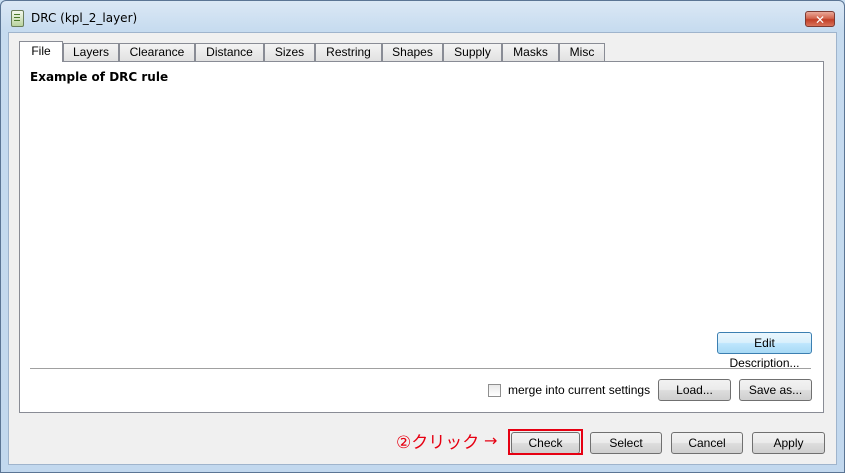 The height and width of the screenshot is (473, 845). What do you see at coordinates (438, 443) in the screenshot?
I see `click-annotation-text: ②クリック` at bounding box center [438, 443].